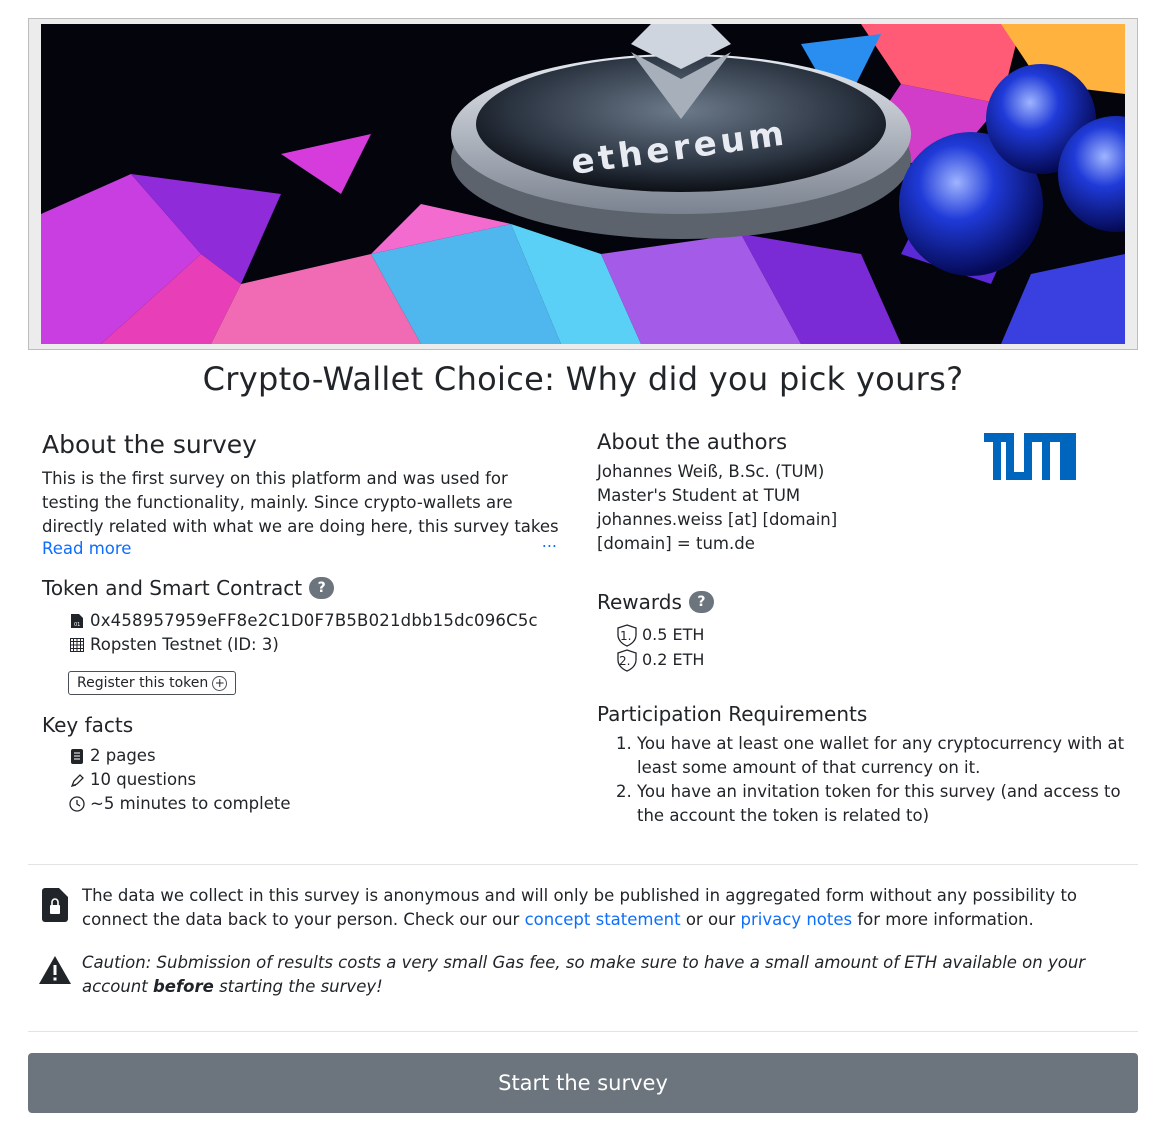  I want to click on document-icon, so click(77, 756).